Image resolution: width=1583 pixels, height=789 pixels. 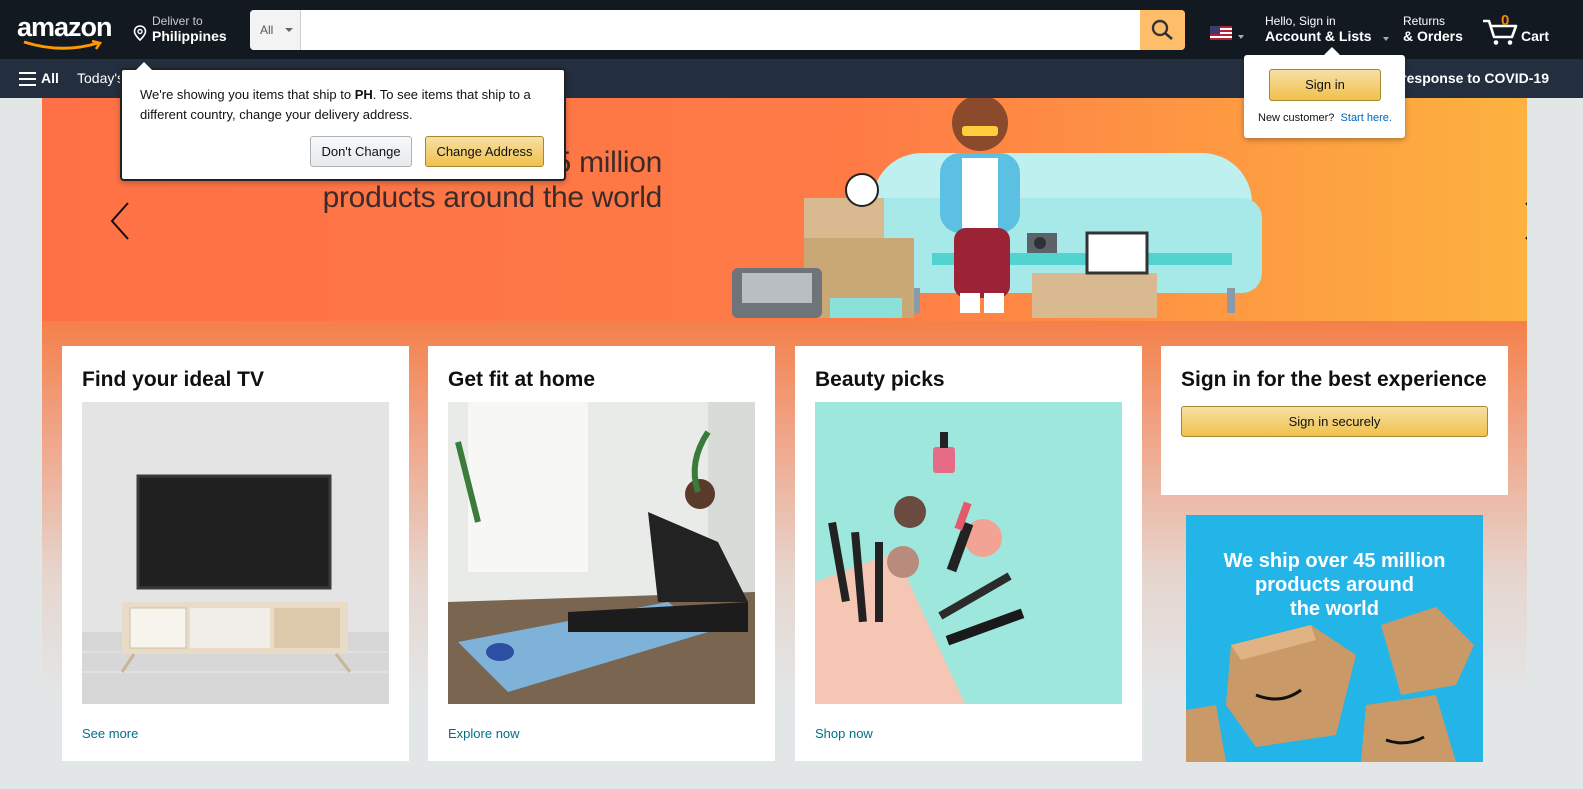 I want to click on beauty-image, so click(x=968, y=553).